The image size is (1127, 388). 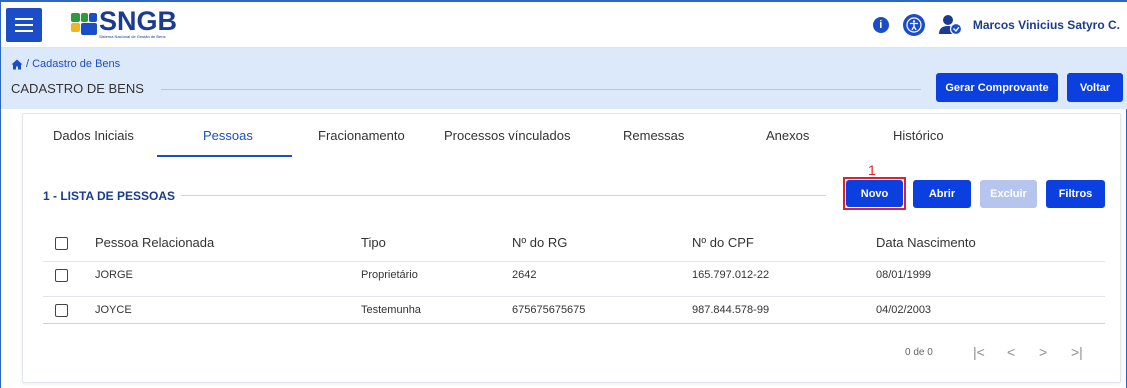 What do you see at coordinates (1008, 194) in the screenshot?
I see `excluir-button: Excluir` at bounding box center [1008, 194].